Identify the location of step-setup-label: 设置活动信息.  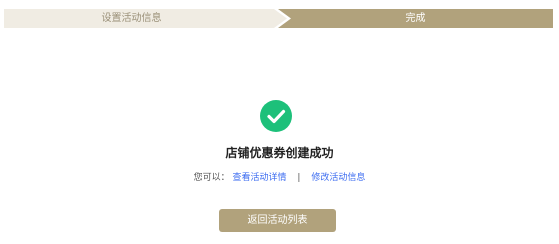
(131, 18).